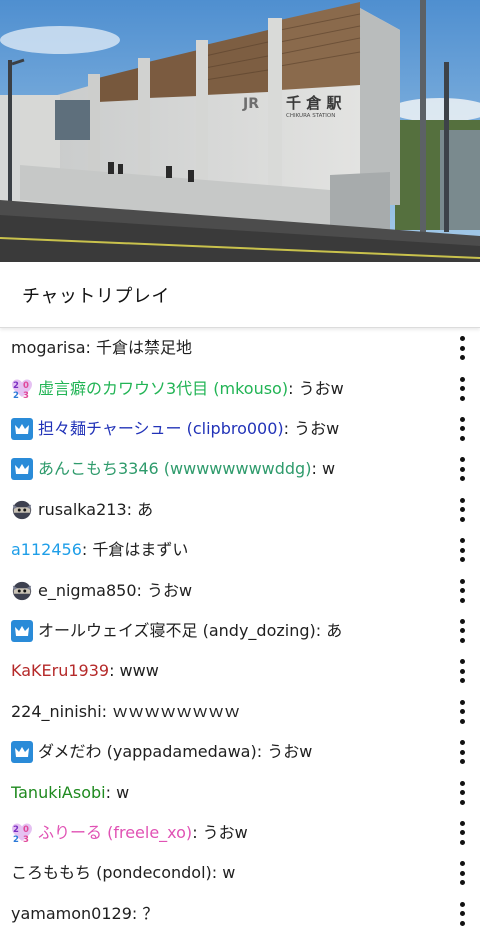  Describe the element at coordinates (147, 752) in the screenshot. I see `chat-author-name: ダメだわ (yappadamedawa)` at that location.